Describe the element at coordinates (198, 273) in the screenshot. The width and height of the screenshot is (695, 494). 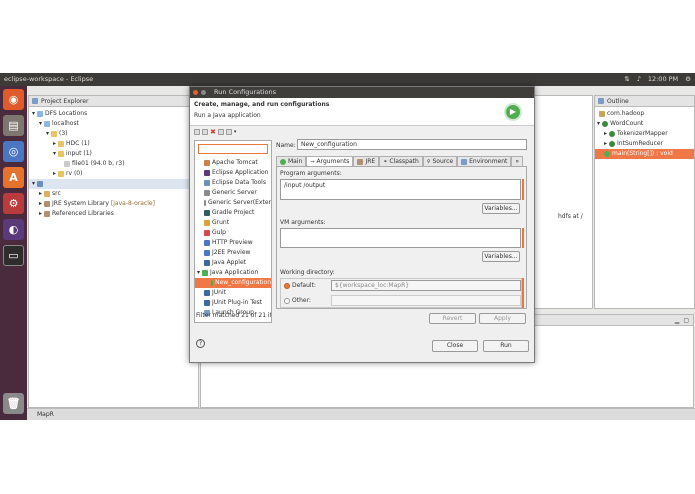
I see `expand-arrow-icon: ▾` at that location.